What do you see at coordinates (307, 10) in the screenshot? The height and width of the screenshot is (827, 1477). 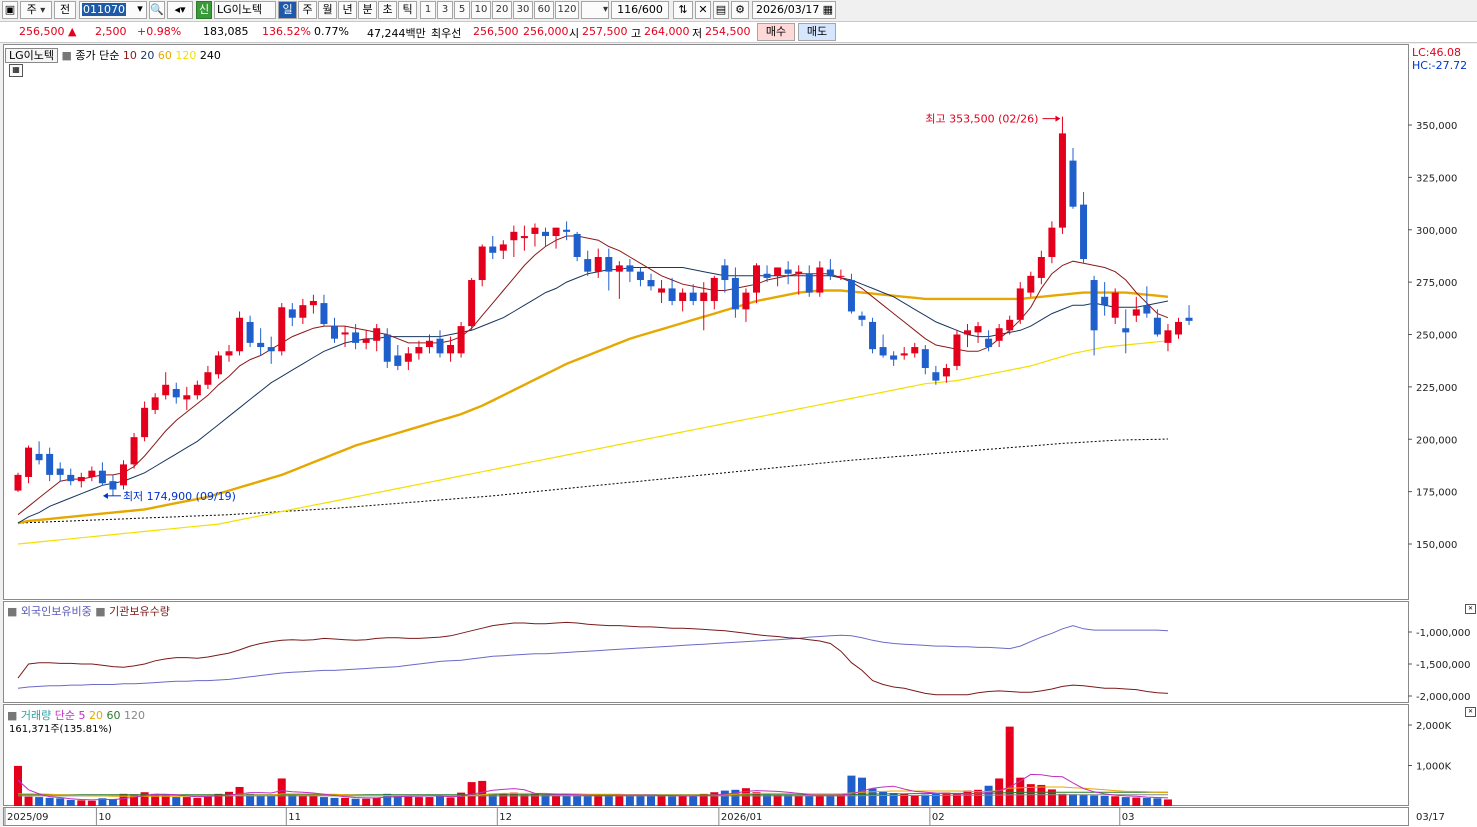 I see `tab-period-주: 주` at bounding box center [307, 10].